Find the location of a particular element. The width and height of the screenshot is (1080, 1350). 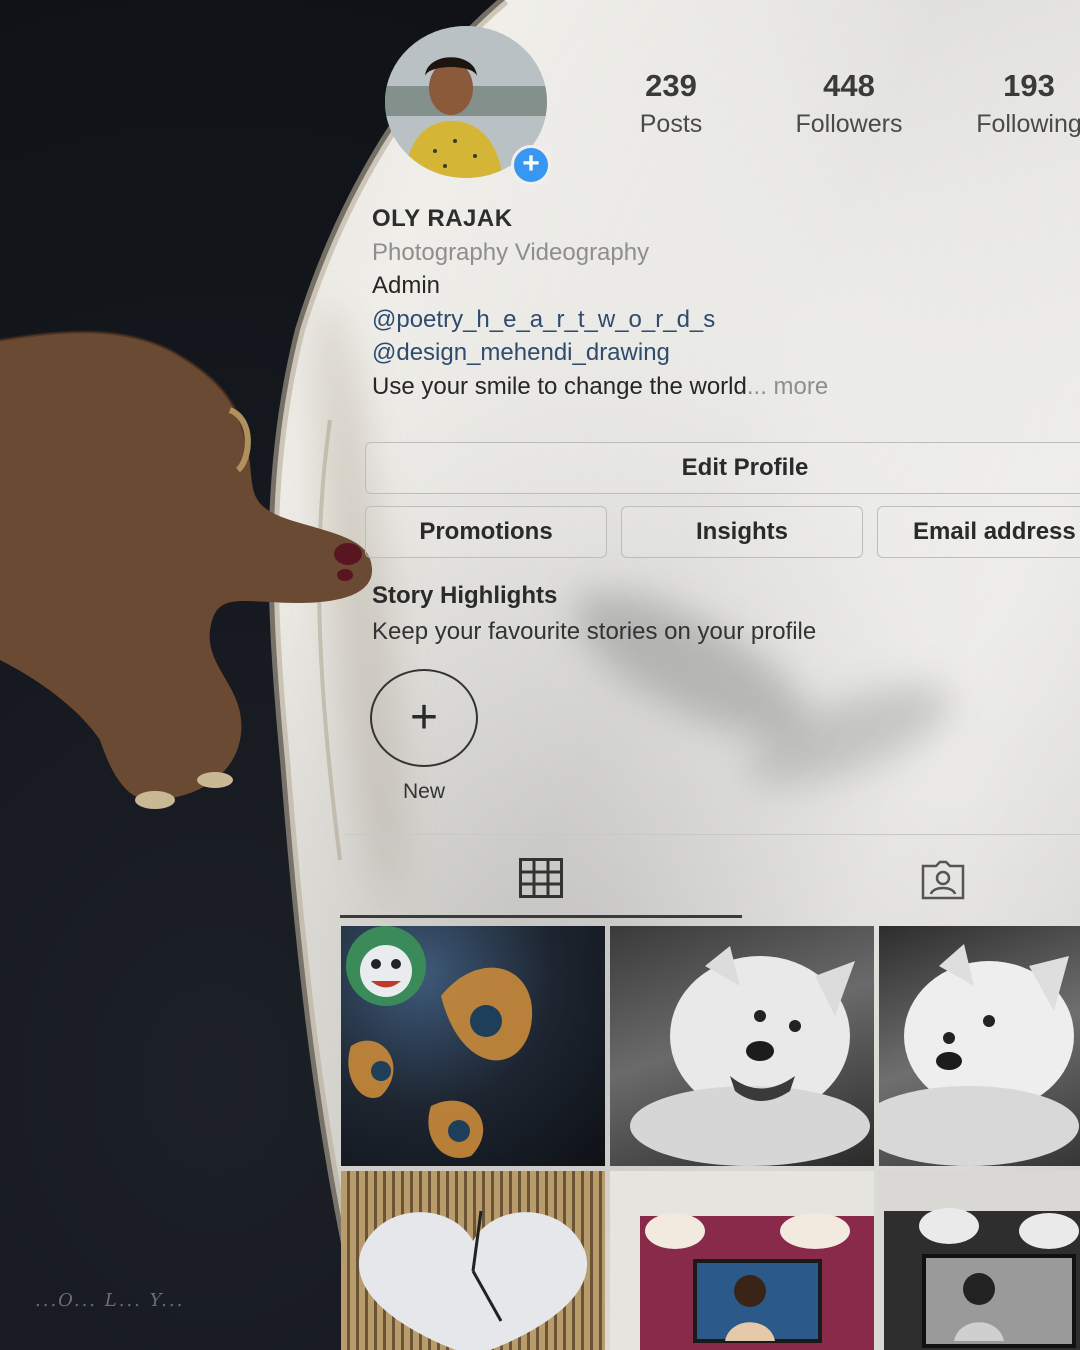

posts-count: 239 is located at coordinates (671, 85).